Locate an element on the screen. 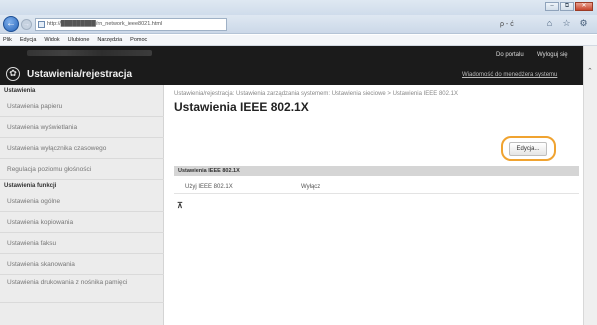  window-controls: – ⧉ ✕ is located at coordinates (569, 6).